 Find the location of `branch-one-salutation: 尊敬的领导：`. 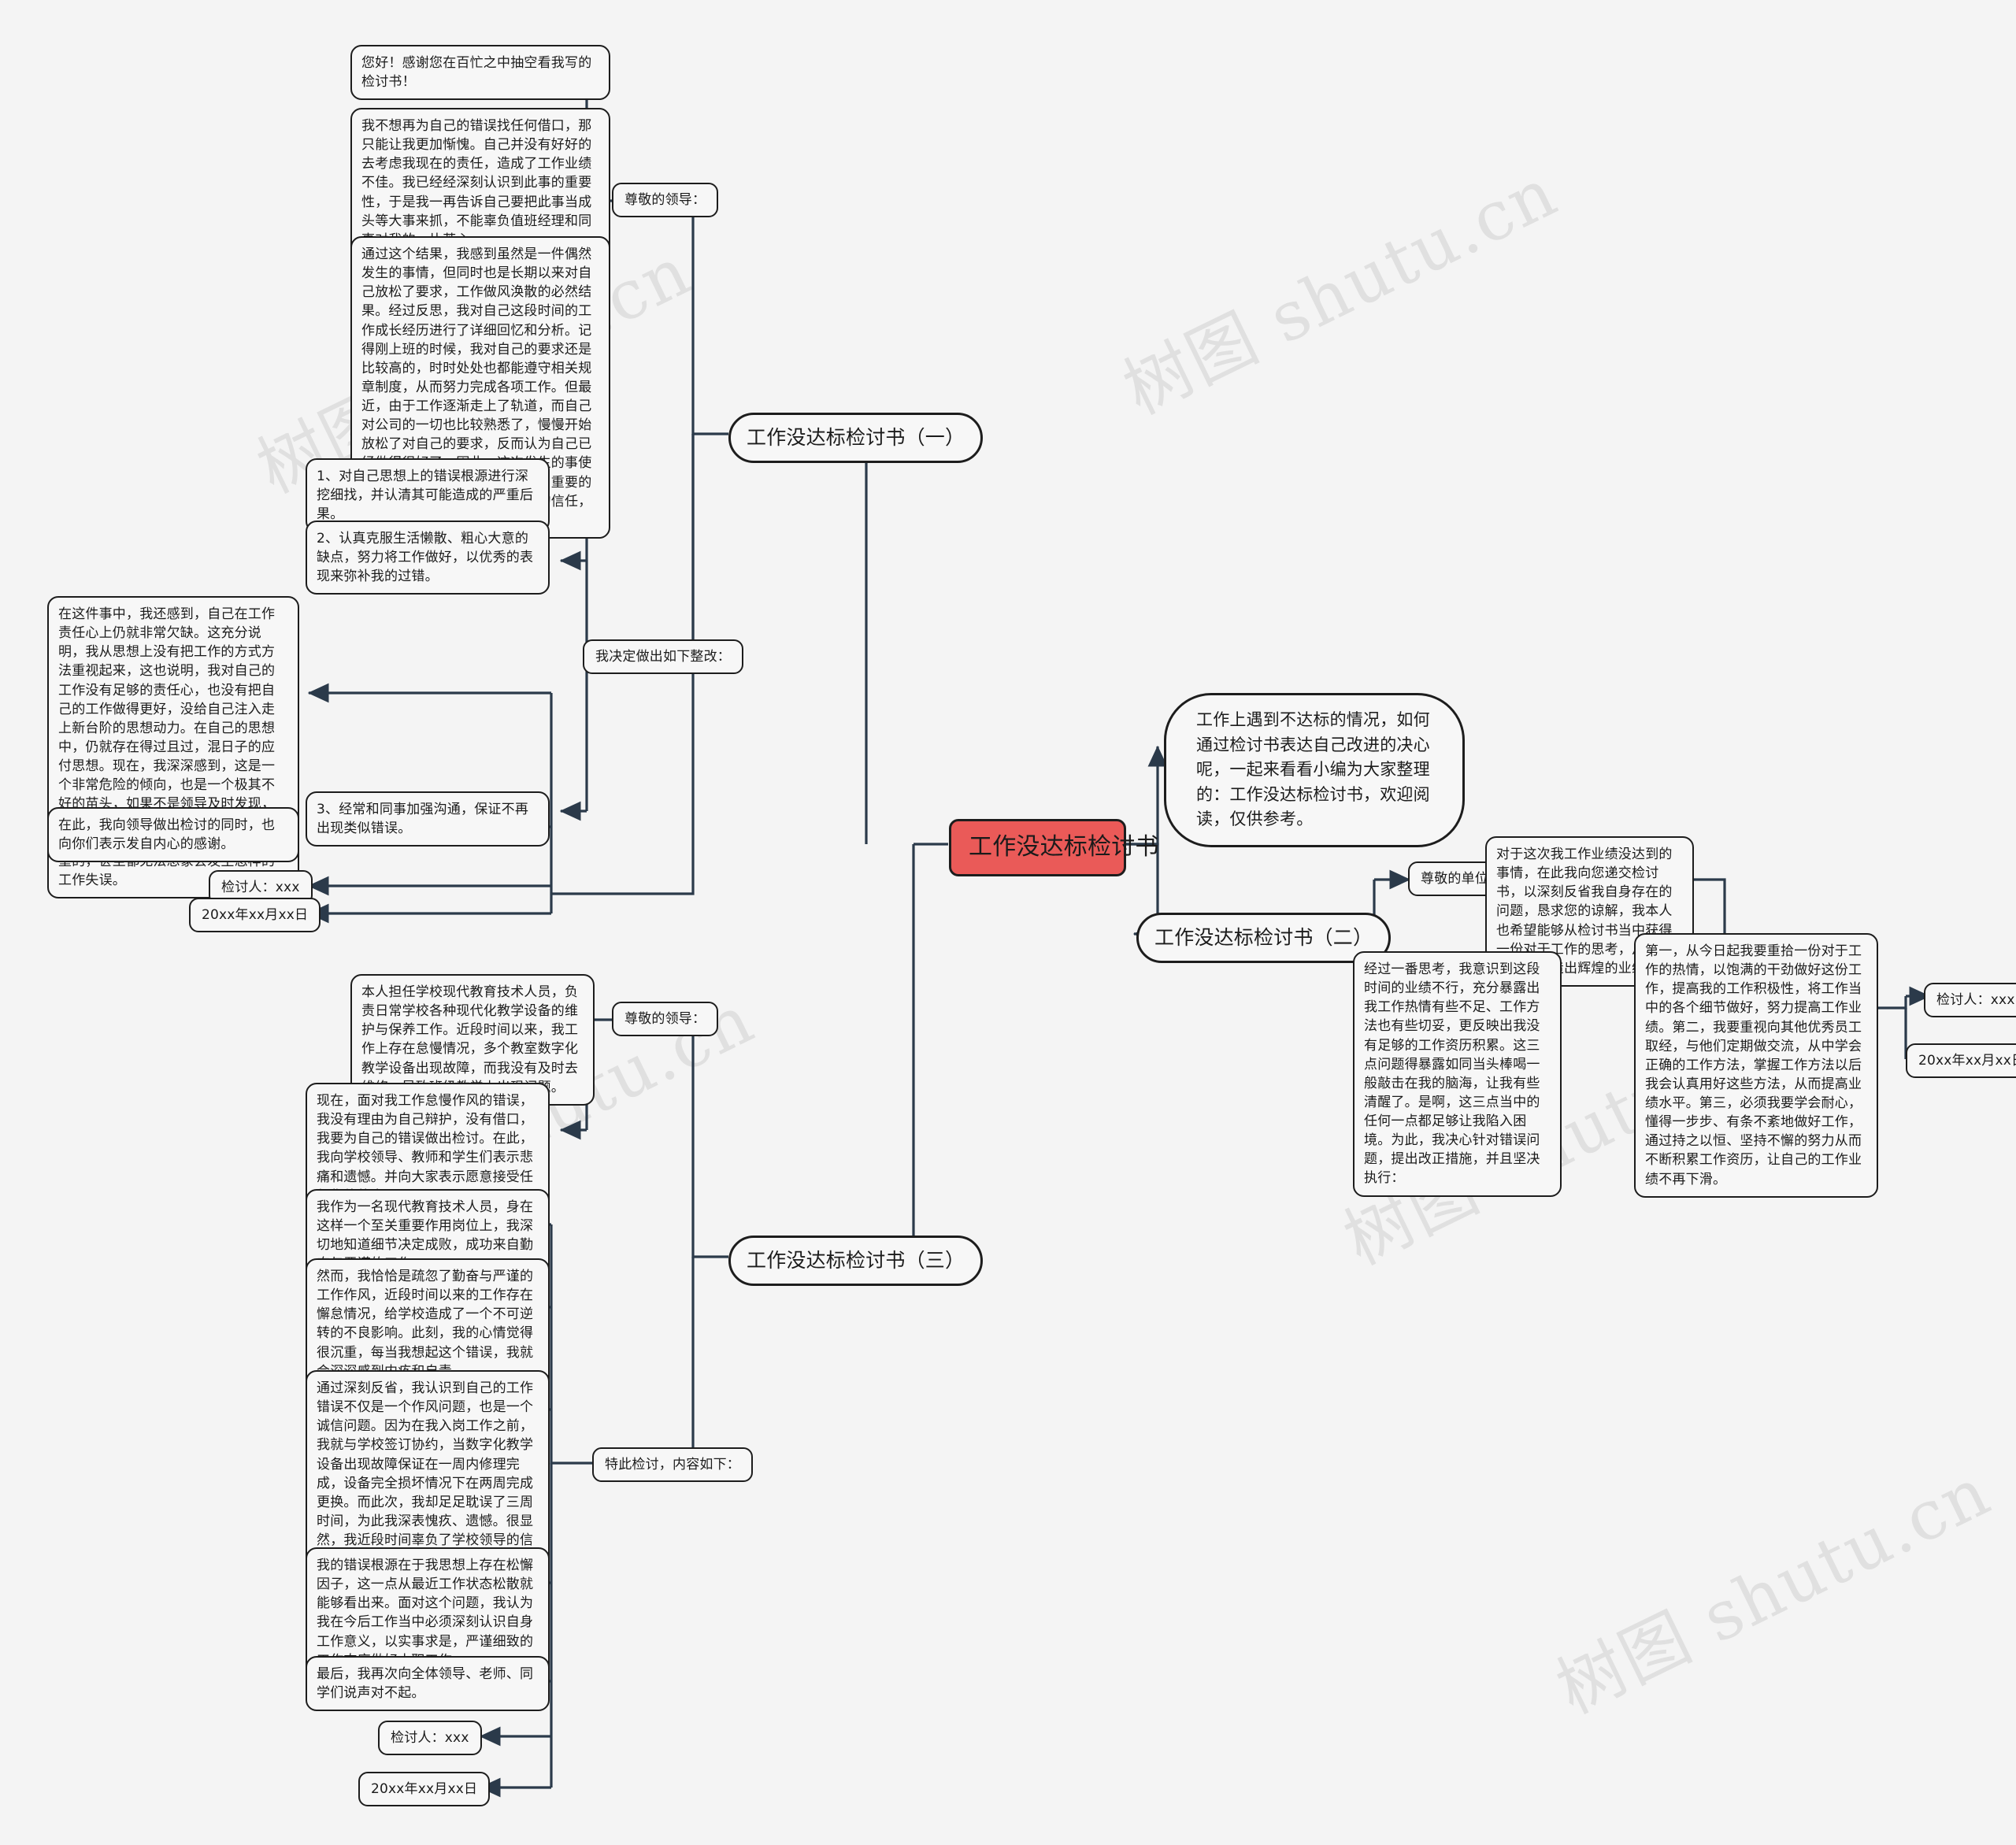

branch-one-salutation: 尊敬的领导： is located at coordinates (665, 200).